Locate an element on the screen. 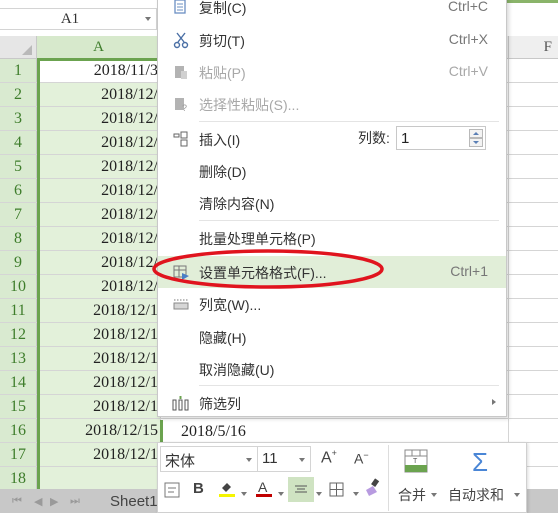  row-header: 3 is located at coordinates (18, 118).